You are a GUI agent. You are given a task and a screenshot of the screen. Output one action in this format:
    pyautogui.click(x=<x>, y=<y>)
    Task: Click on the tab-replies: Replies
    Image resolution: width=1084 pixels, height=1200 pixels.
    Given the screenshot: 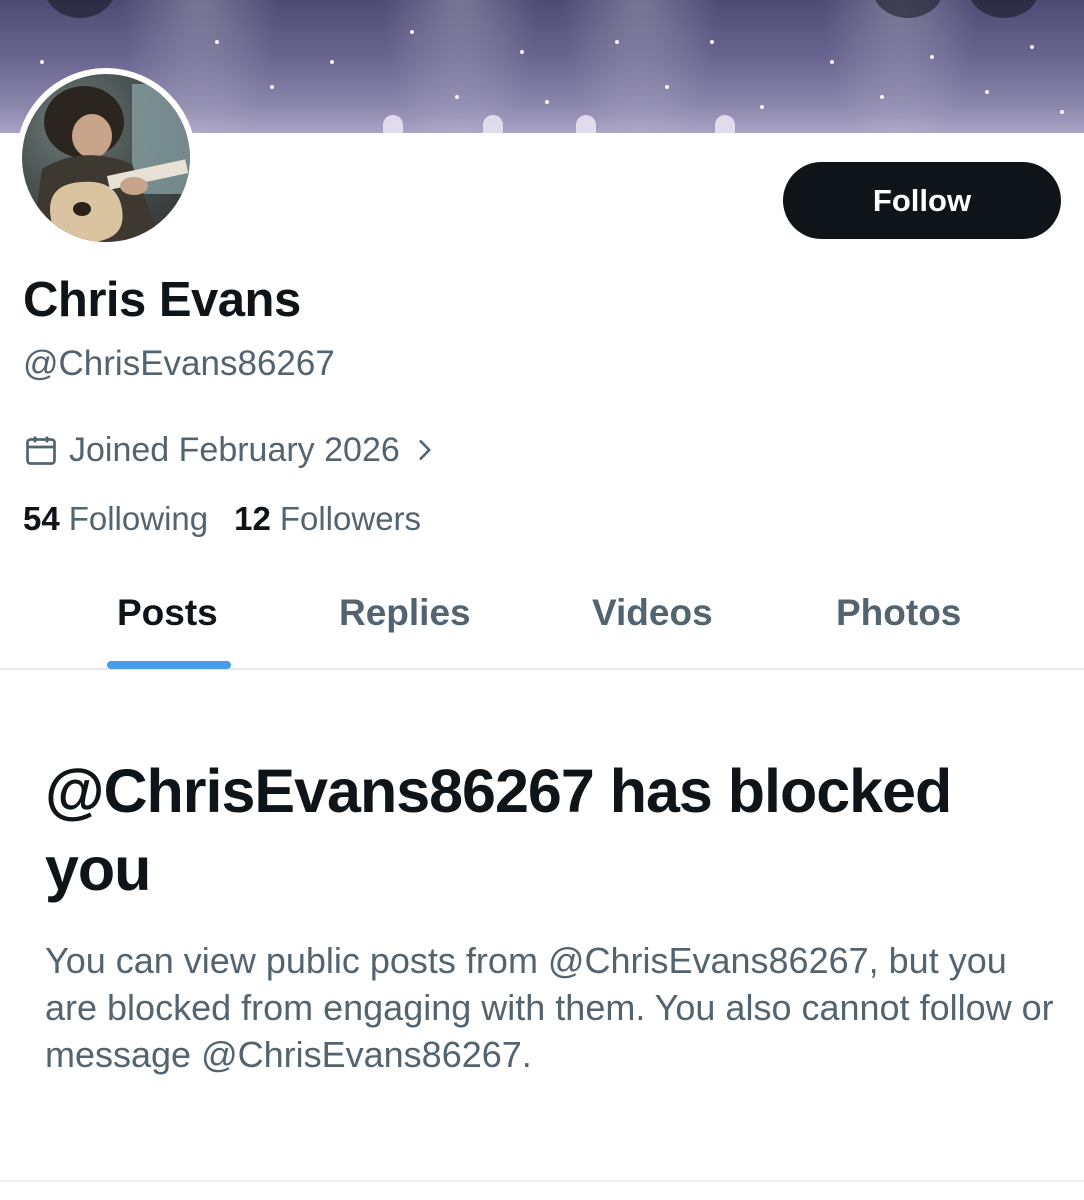 What is the action you would take?
    pyautogui.click(x=405, y=613)
    